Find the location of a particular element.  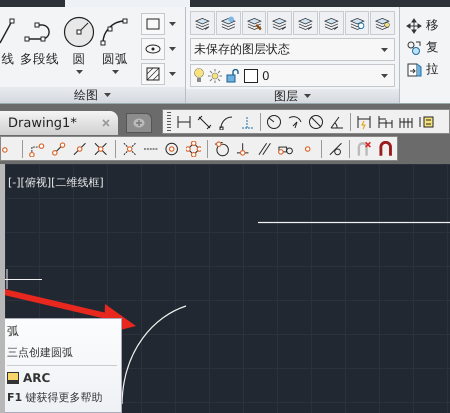

layer-export-icon is located at coordinates (331, 23).